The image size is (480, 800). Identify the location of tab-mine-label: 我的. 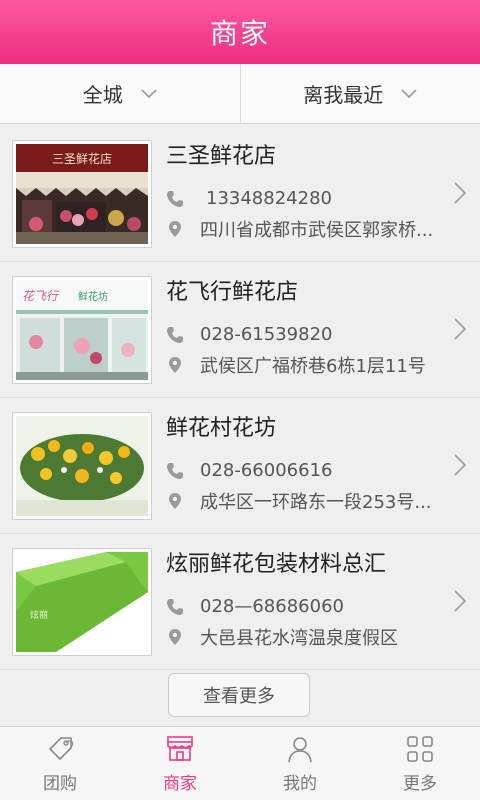
(300, 784).